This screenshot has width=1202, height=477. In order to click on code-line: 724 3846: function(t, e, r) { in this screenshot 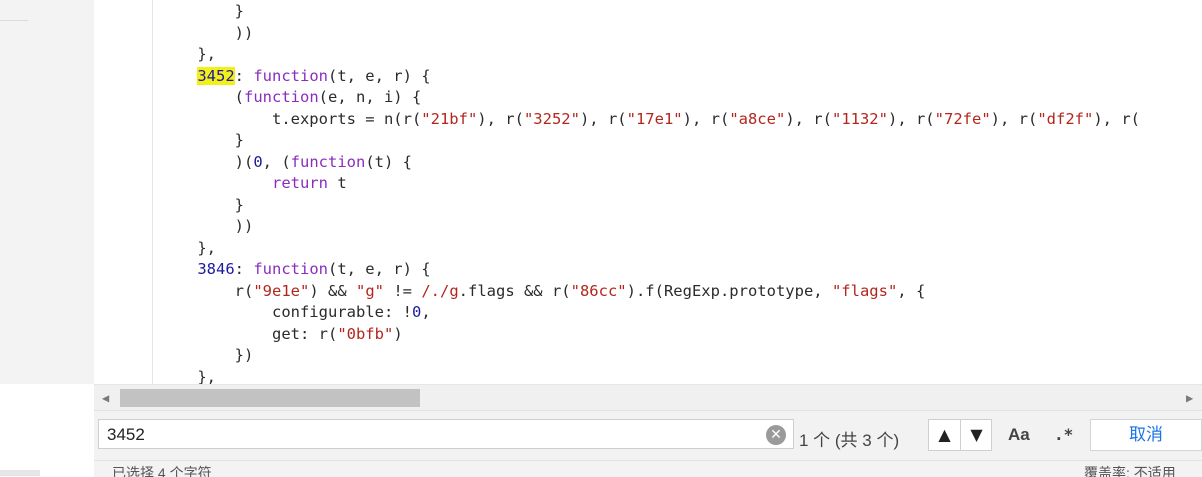, I will do `click(677, 269)`.